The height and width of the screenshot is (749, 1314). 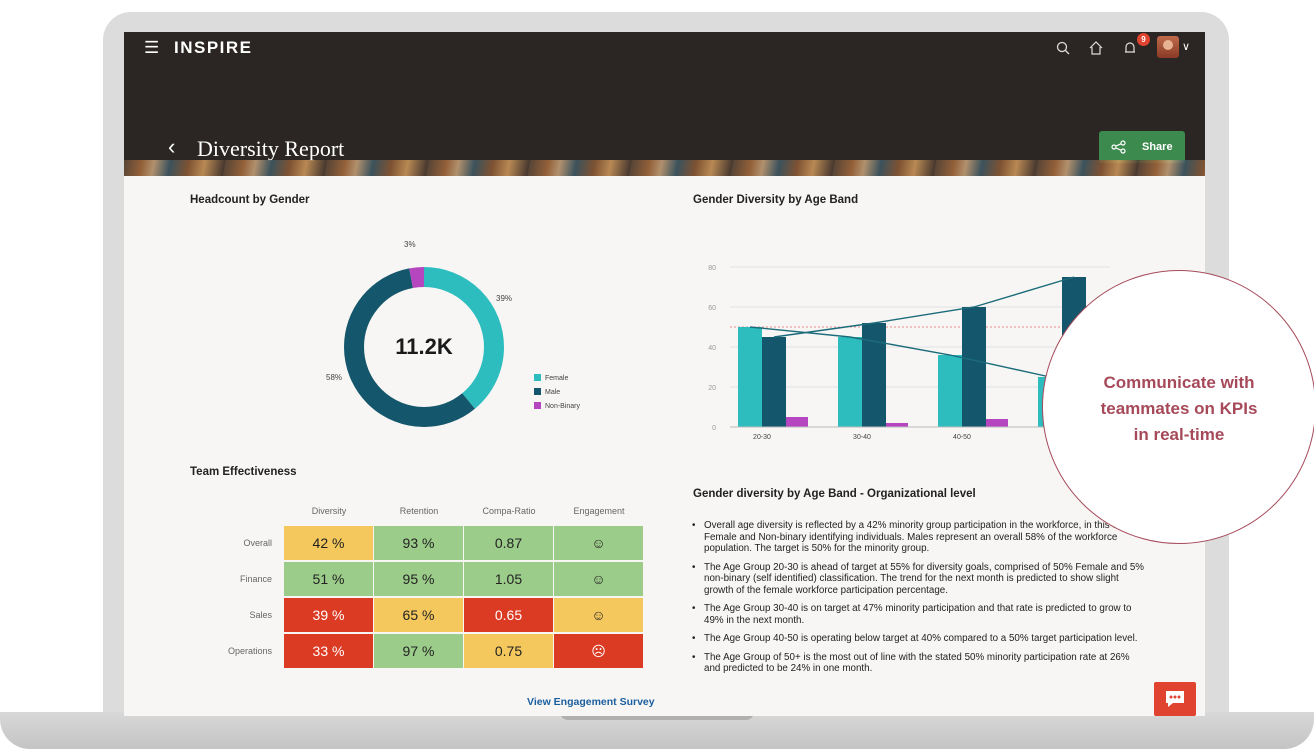 I want to click on column-header: Diversity, so click(x=329, y=511).